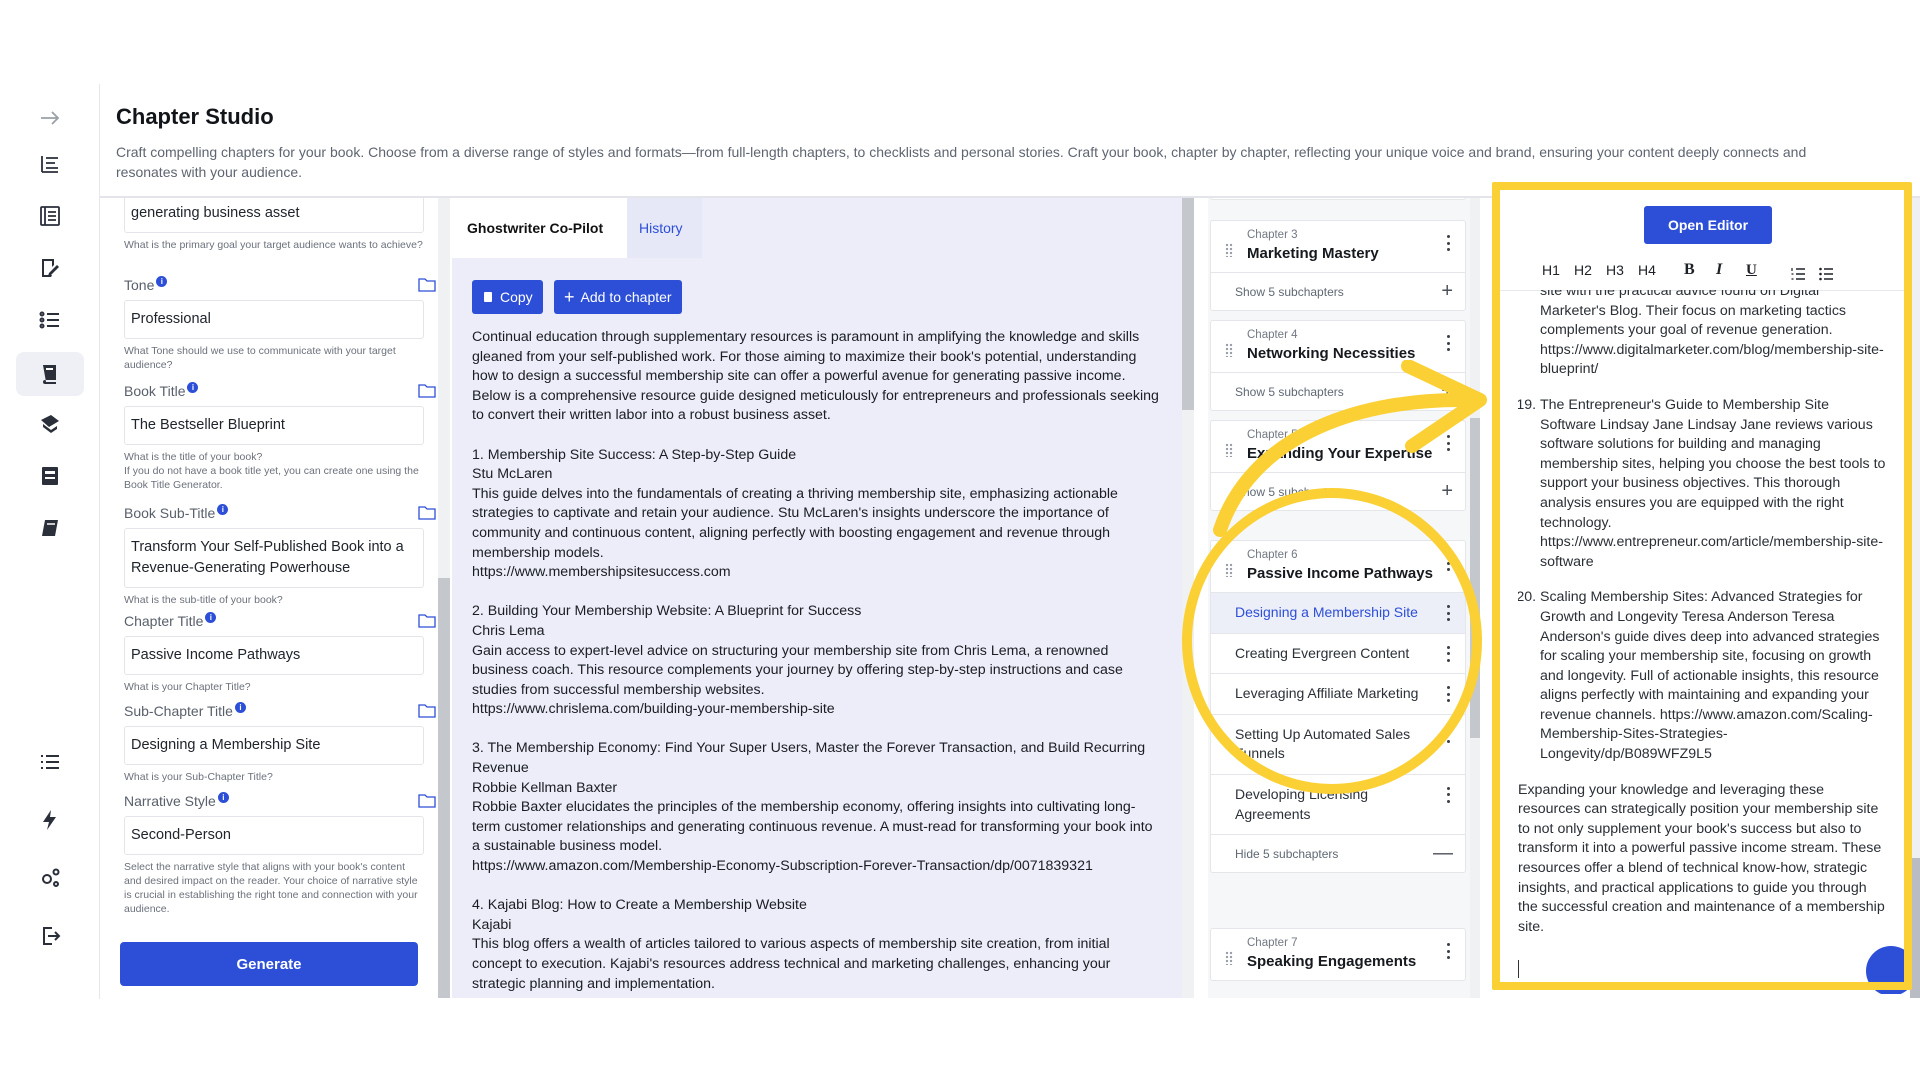  I want to click on book-list-icon, so click(50, 216).